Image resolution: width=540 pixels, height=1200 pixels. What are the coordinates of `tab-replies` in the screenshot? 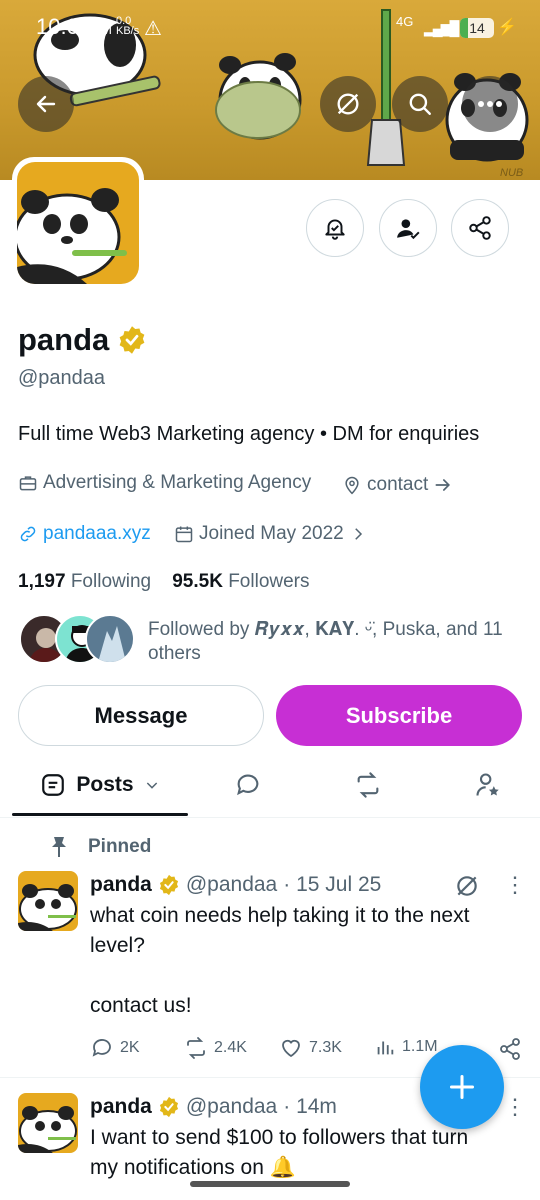 It's located at (248, 785).